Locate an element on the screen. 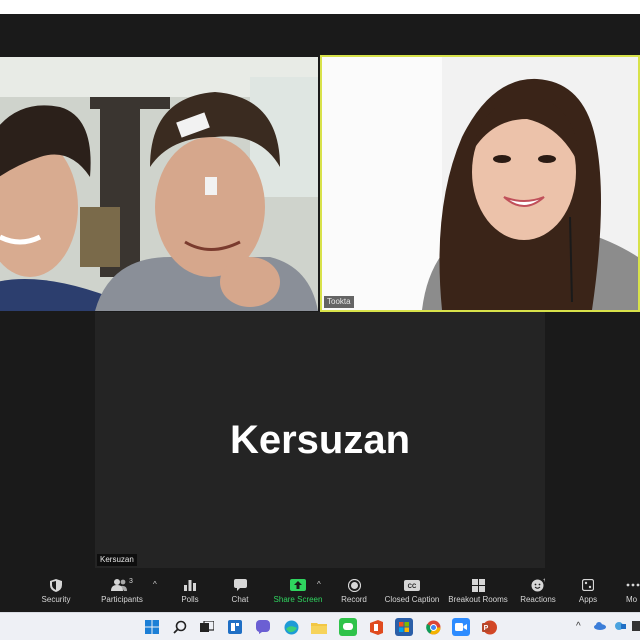  participant-name-tag: Tookta is located at coordinates (339, 302).